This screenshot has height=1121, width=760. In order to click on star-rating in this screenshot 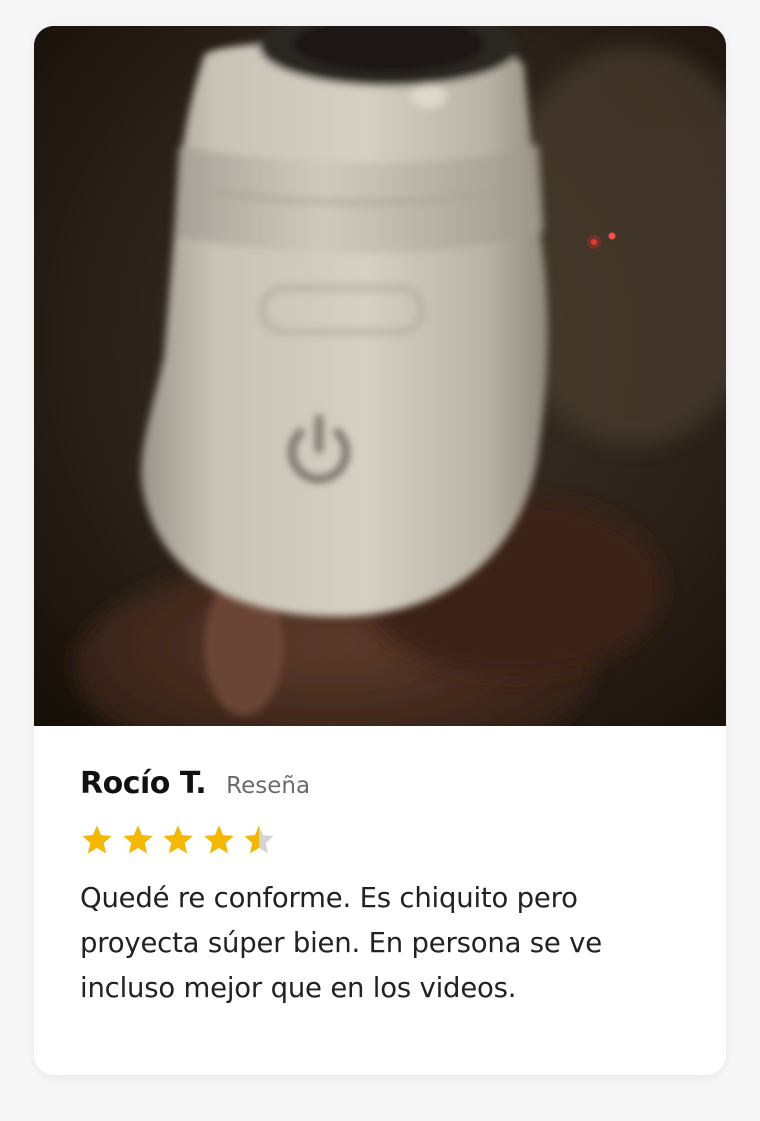, I will do `click(380, 840)`.